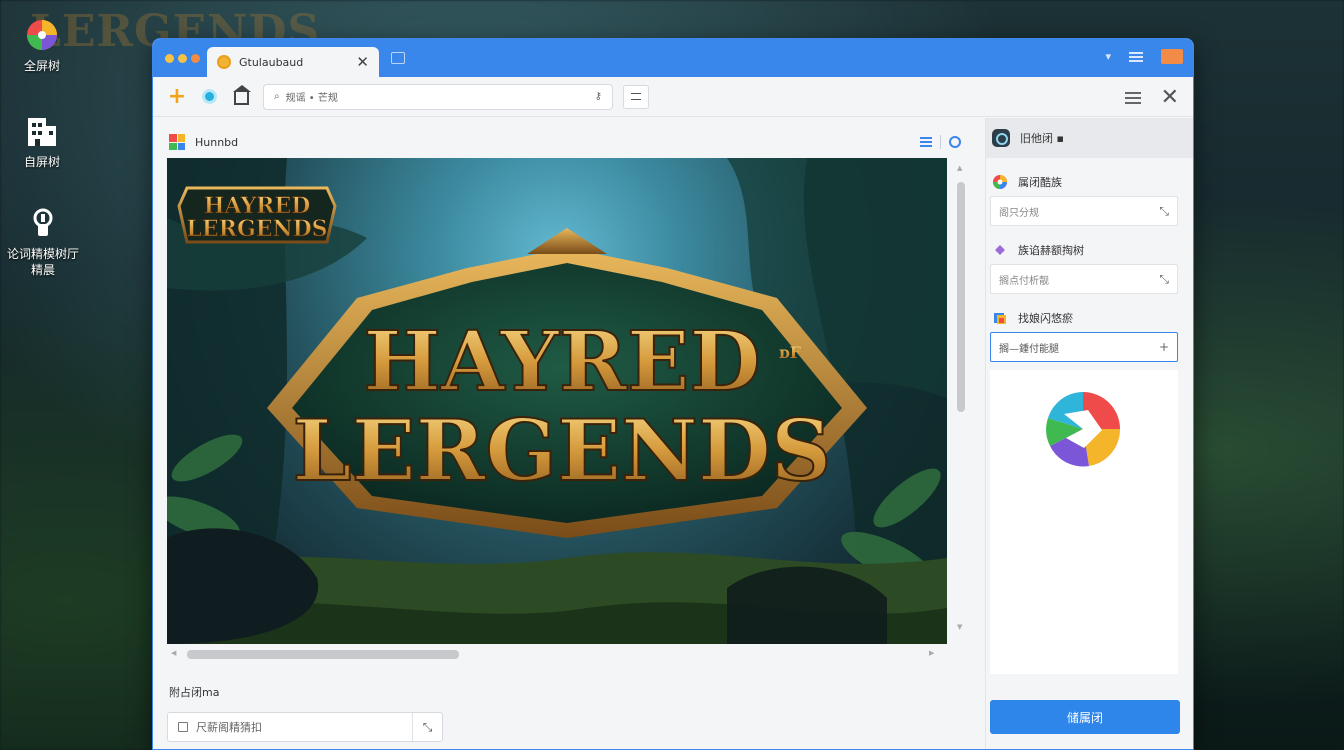  Describe the element at coordinates (277, 96) in the screenshot. I see `search-icon: ⌕` at that location.